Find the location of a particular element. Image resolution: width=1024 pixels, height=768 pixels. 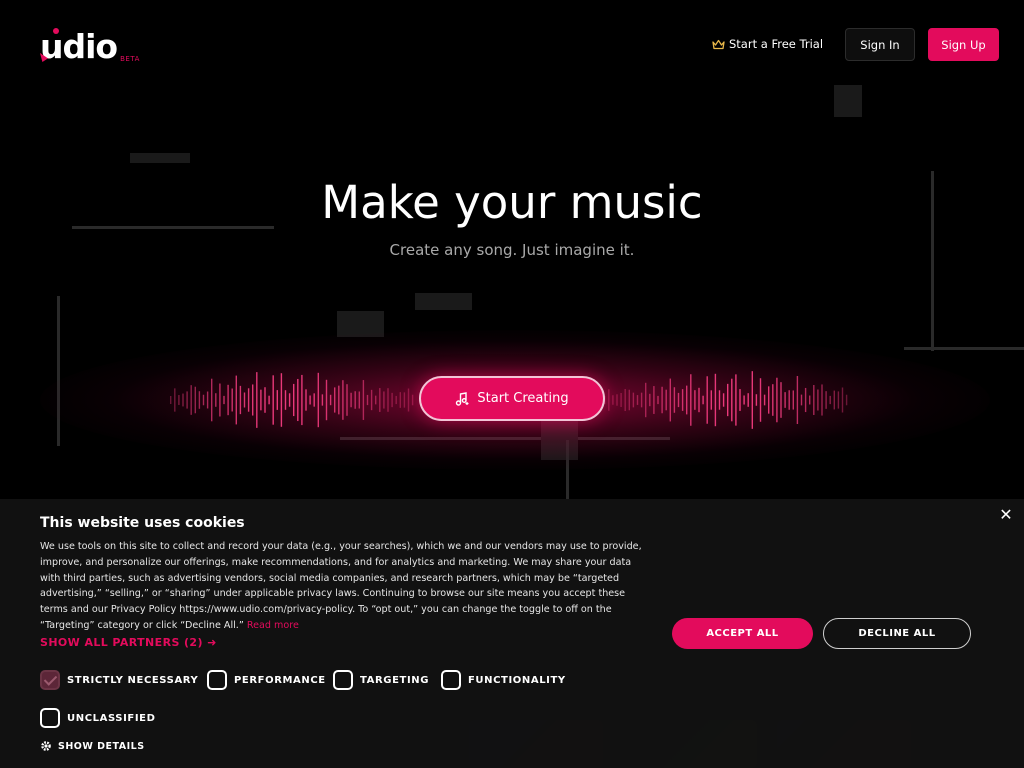

category-performance: PERFORMANCE is located at coordinates (266, 680).